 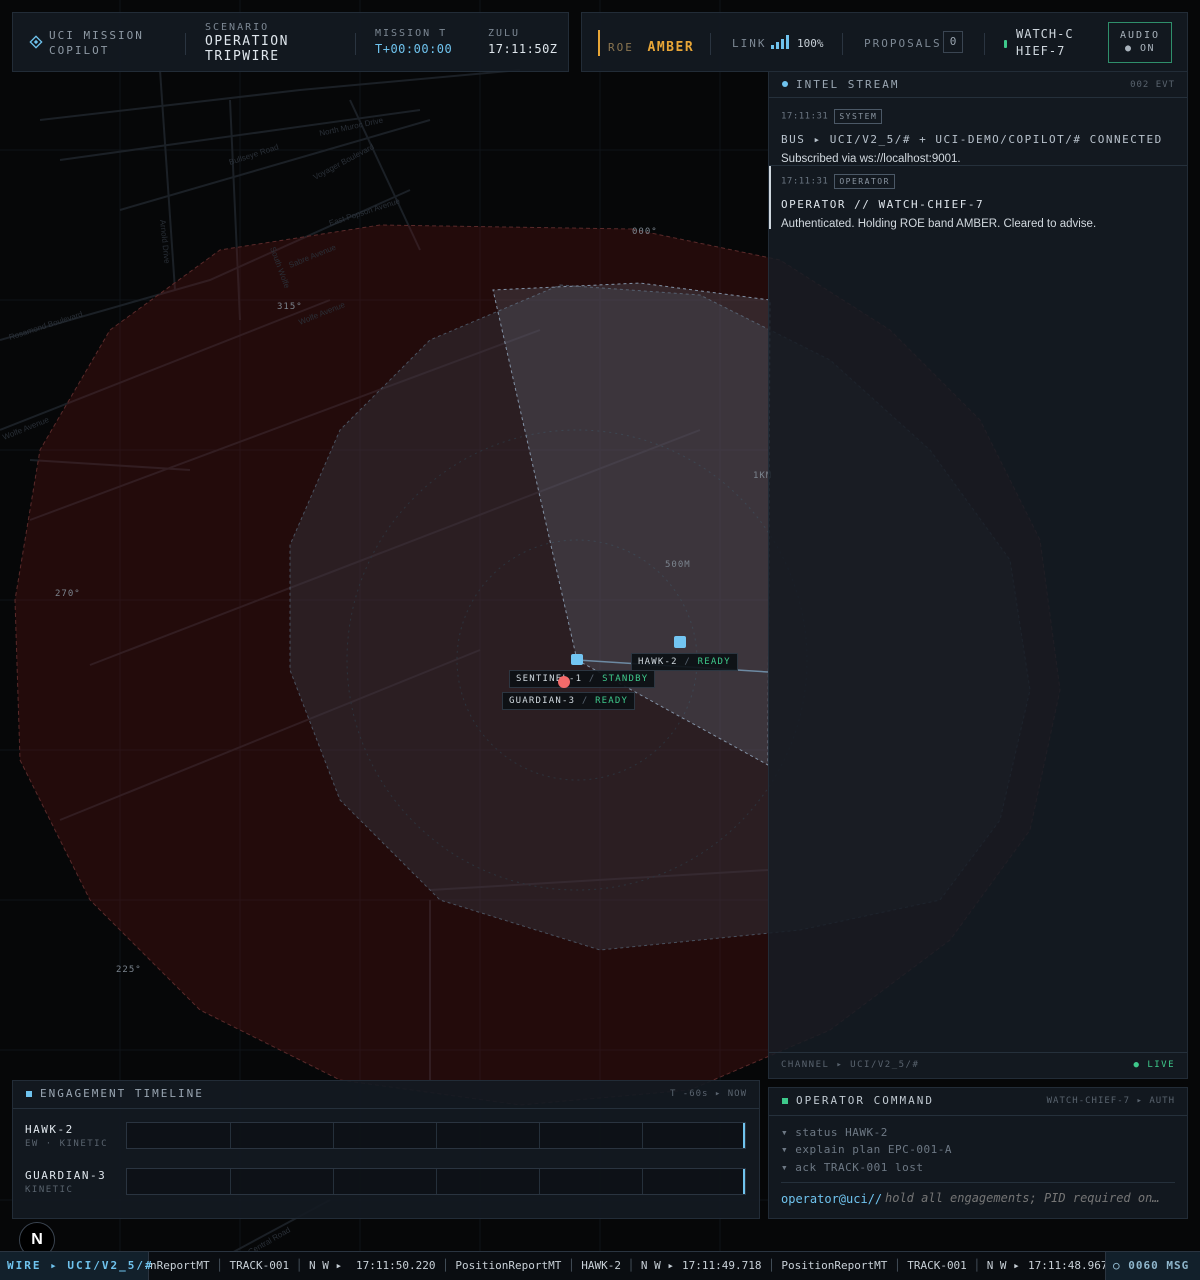 I want to click on roe-badge: ROE AMBER, so click(x=651, y=45).